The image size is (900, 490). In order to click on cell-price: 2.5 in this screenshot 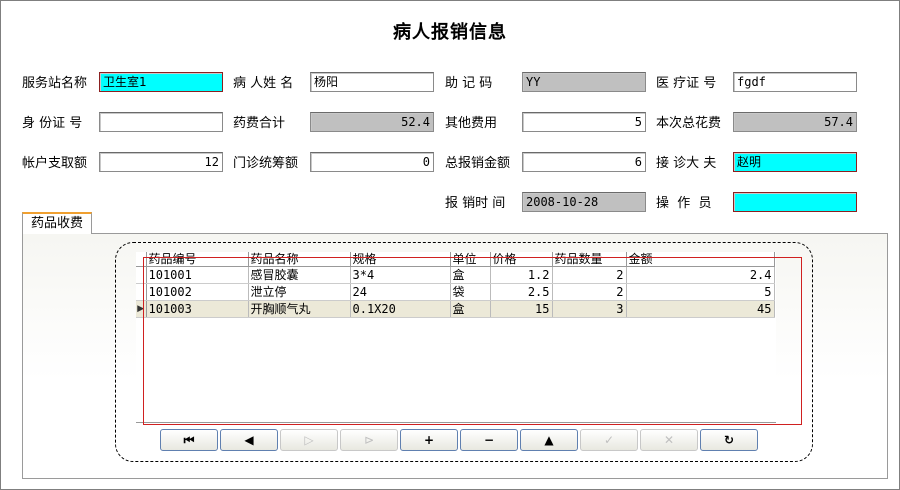, I will do `click(521, 292)`.